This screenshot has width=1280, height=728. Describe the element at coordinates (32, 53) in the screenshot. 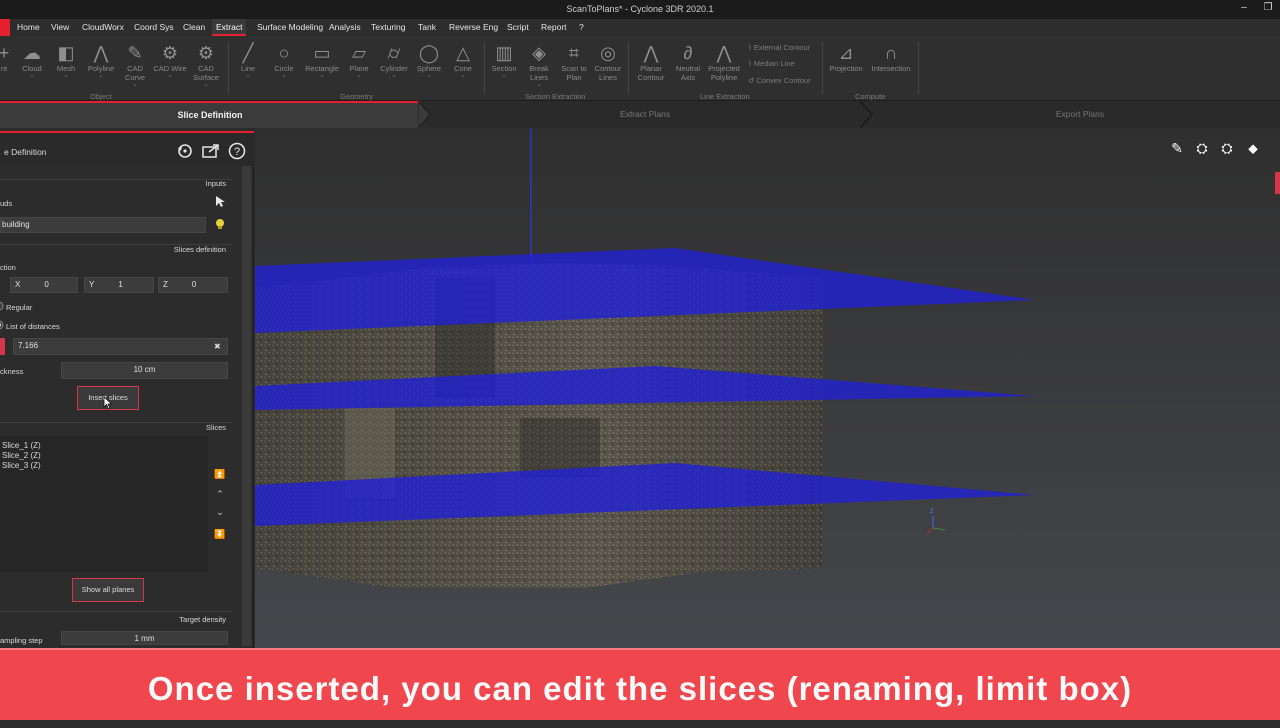

I see `cloud-icon: ☁` at that location.